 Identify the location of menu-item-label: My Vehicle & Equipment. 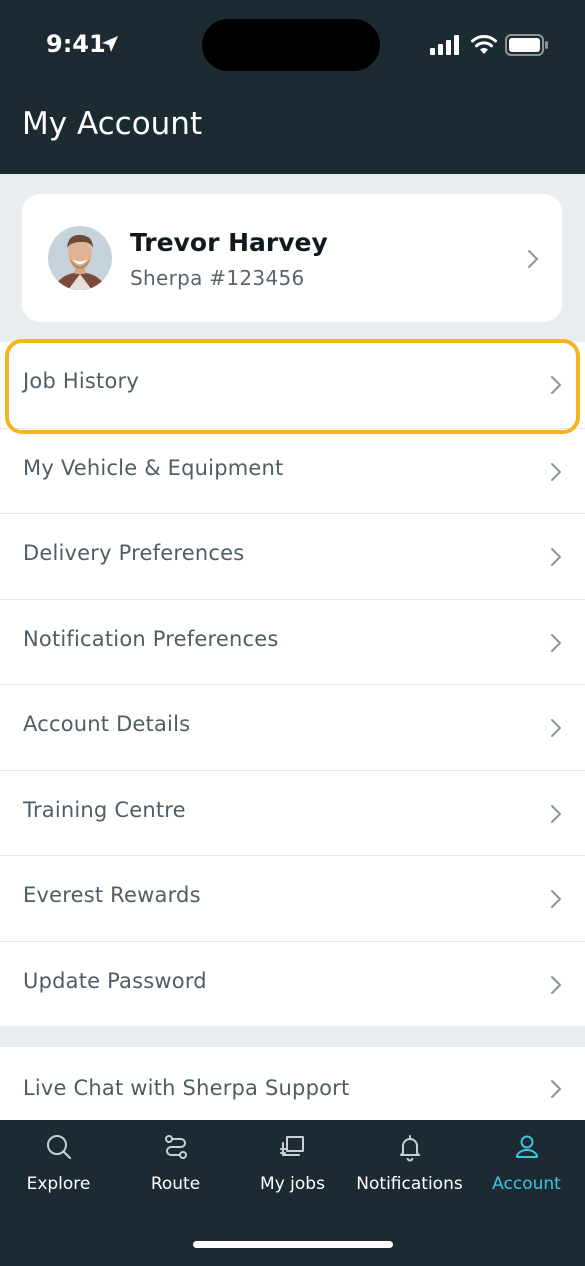
(153, 468).